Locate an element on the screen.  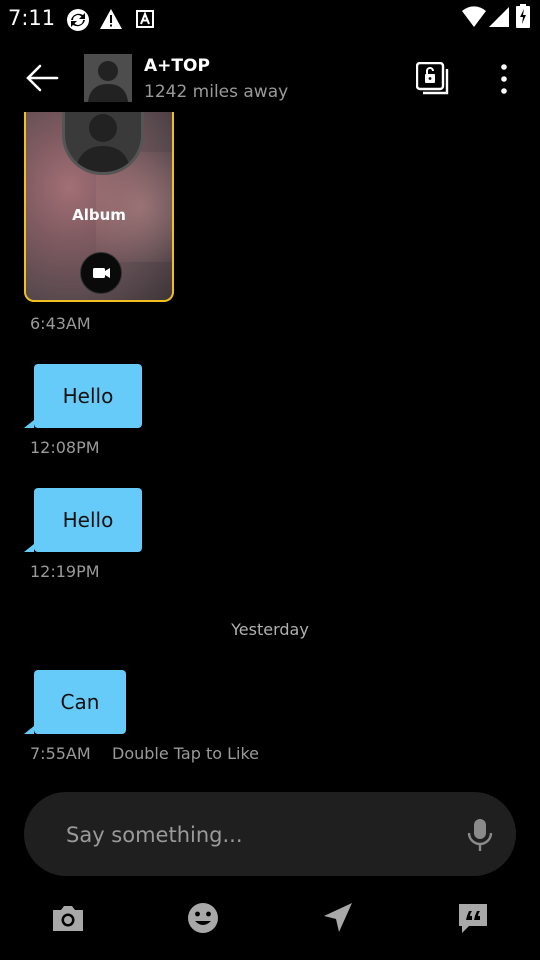
message-input is located at coordinates (251, 835).